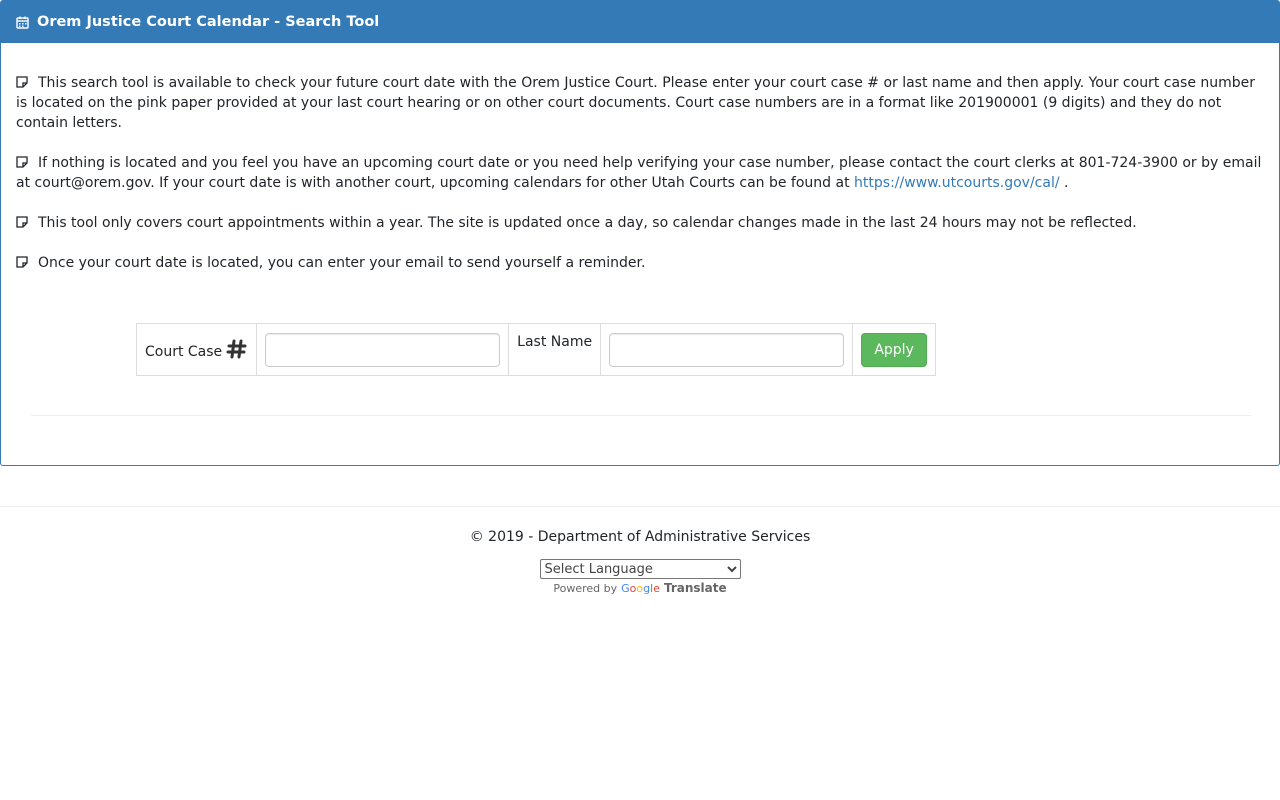 The height and width of the screenshot is (800, 1280). I want to click on powered-by-text: Powered by, so click(585, 588).